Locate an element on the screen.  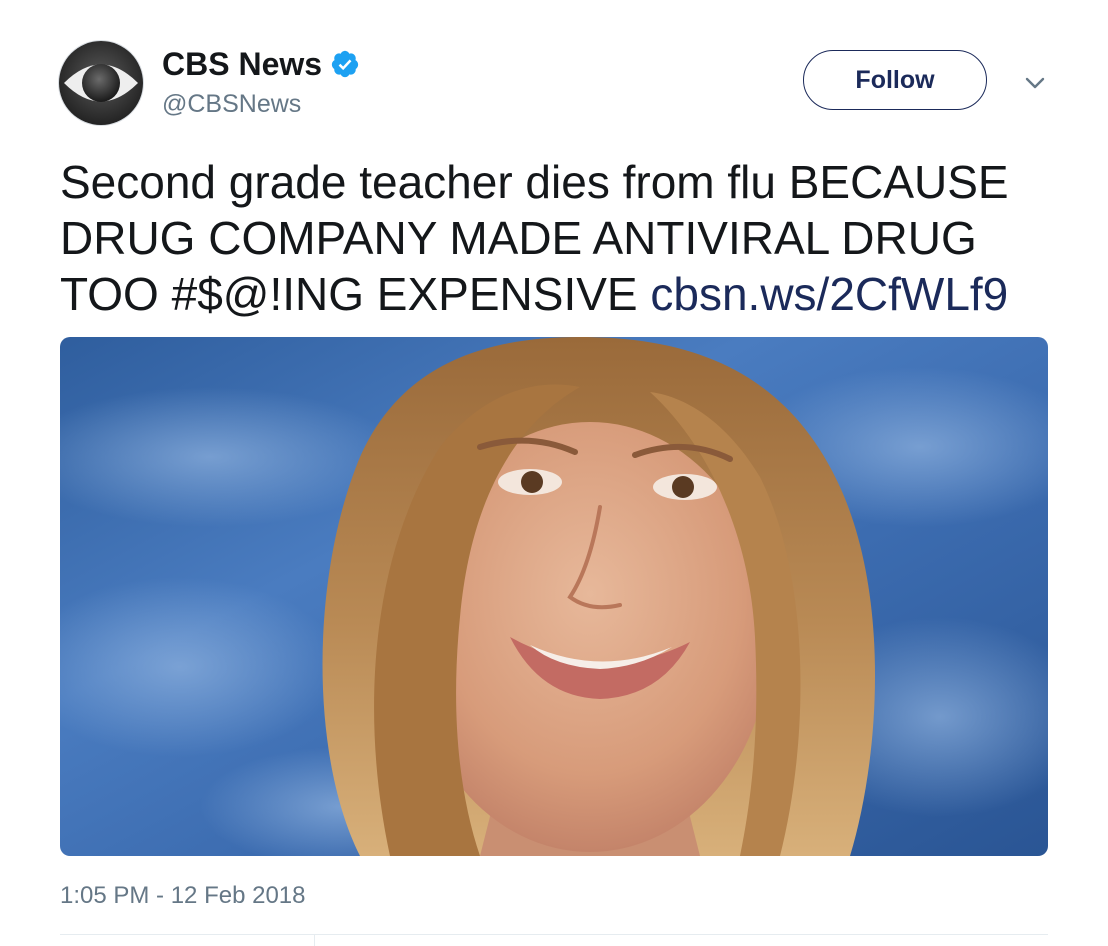
tweet-timestamp: 1:05 PM - 12 Feb 2018 is located at coordinates (182, 896).